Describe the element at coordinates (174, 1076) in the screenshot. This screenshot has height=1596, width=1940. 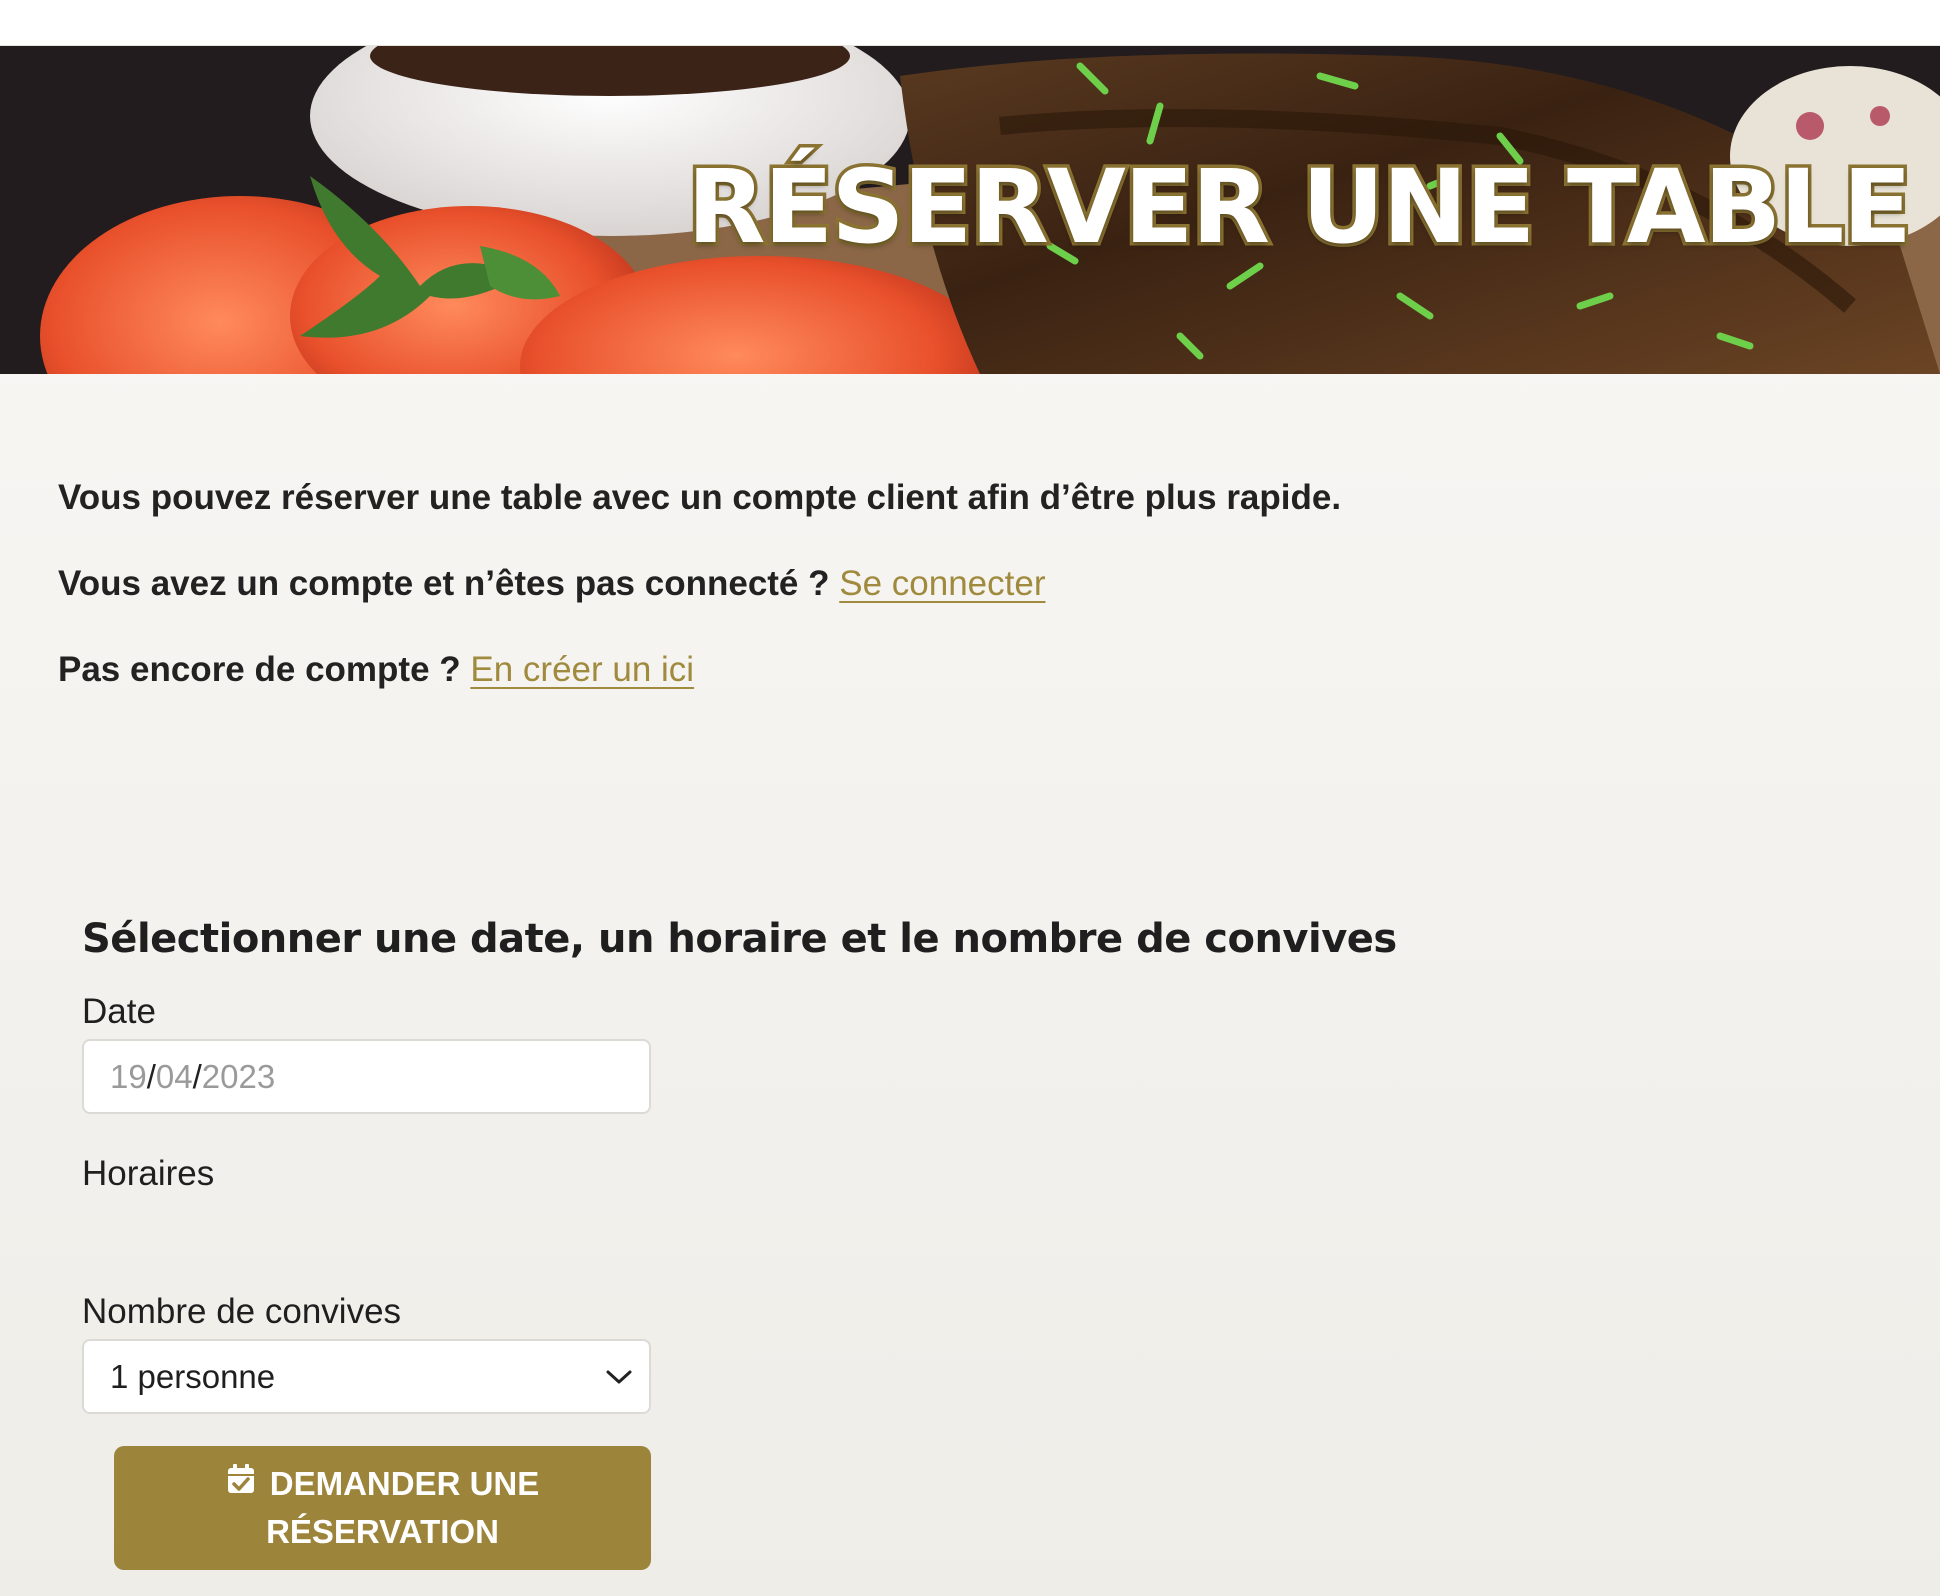
I see `date-month: 04` at that location.